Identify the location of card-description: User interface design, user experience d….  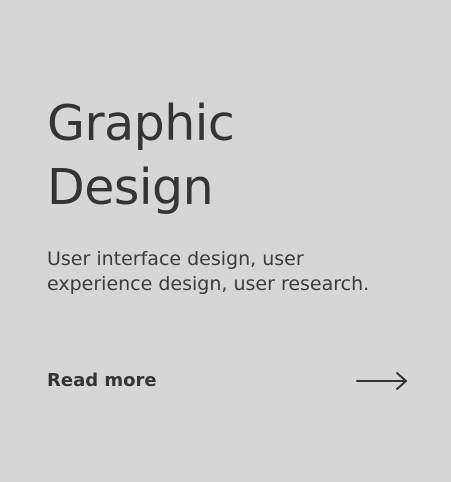
(232, 272).